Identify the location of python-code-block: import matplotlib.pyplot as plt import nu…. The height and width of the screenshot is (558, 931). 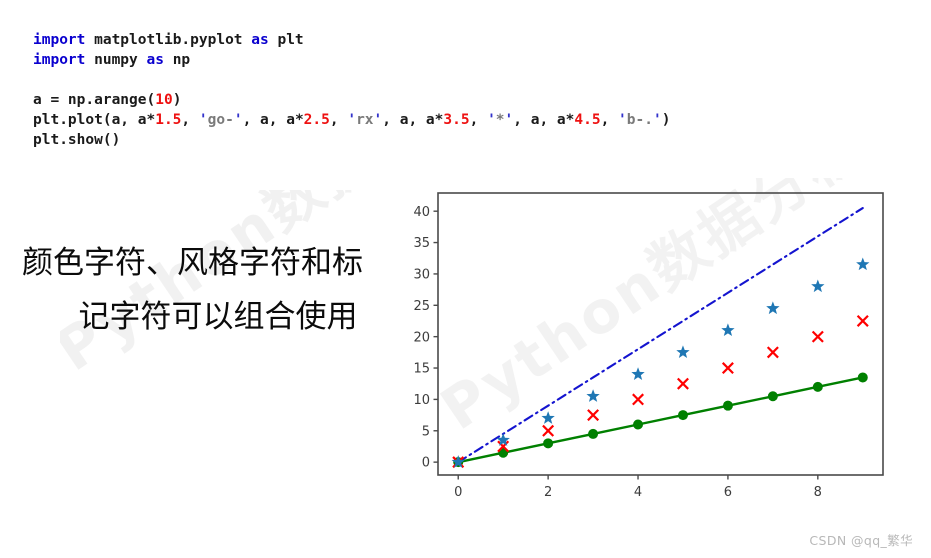
(351, 90).